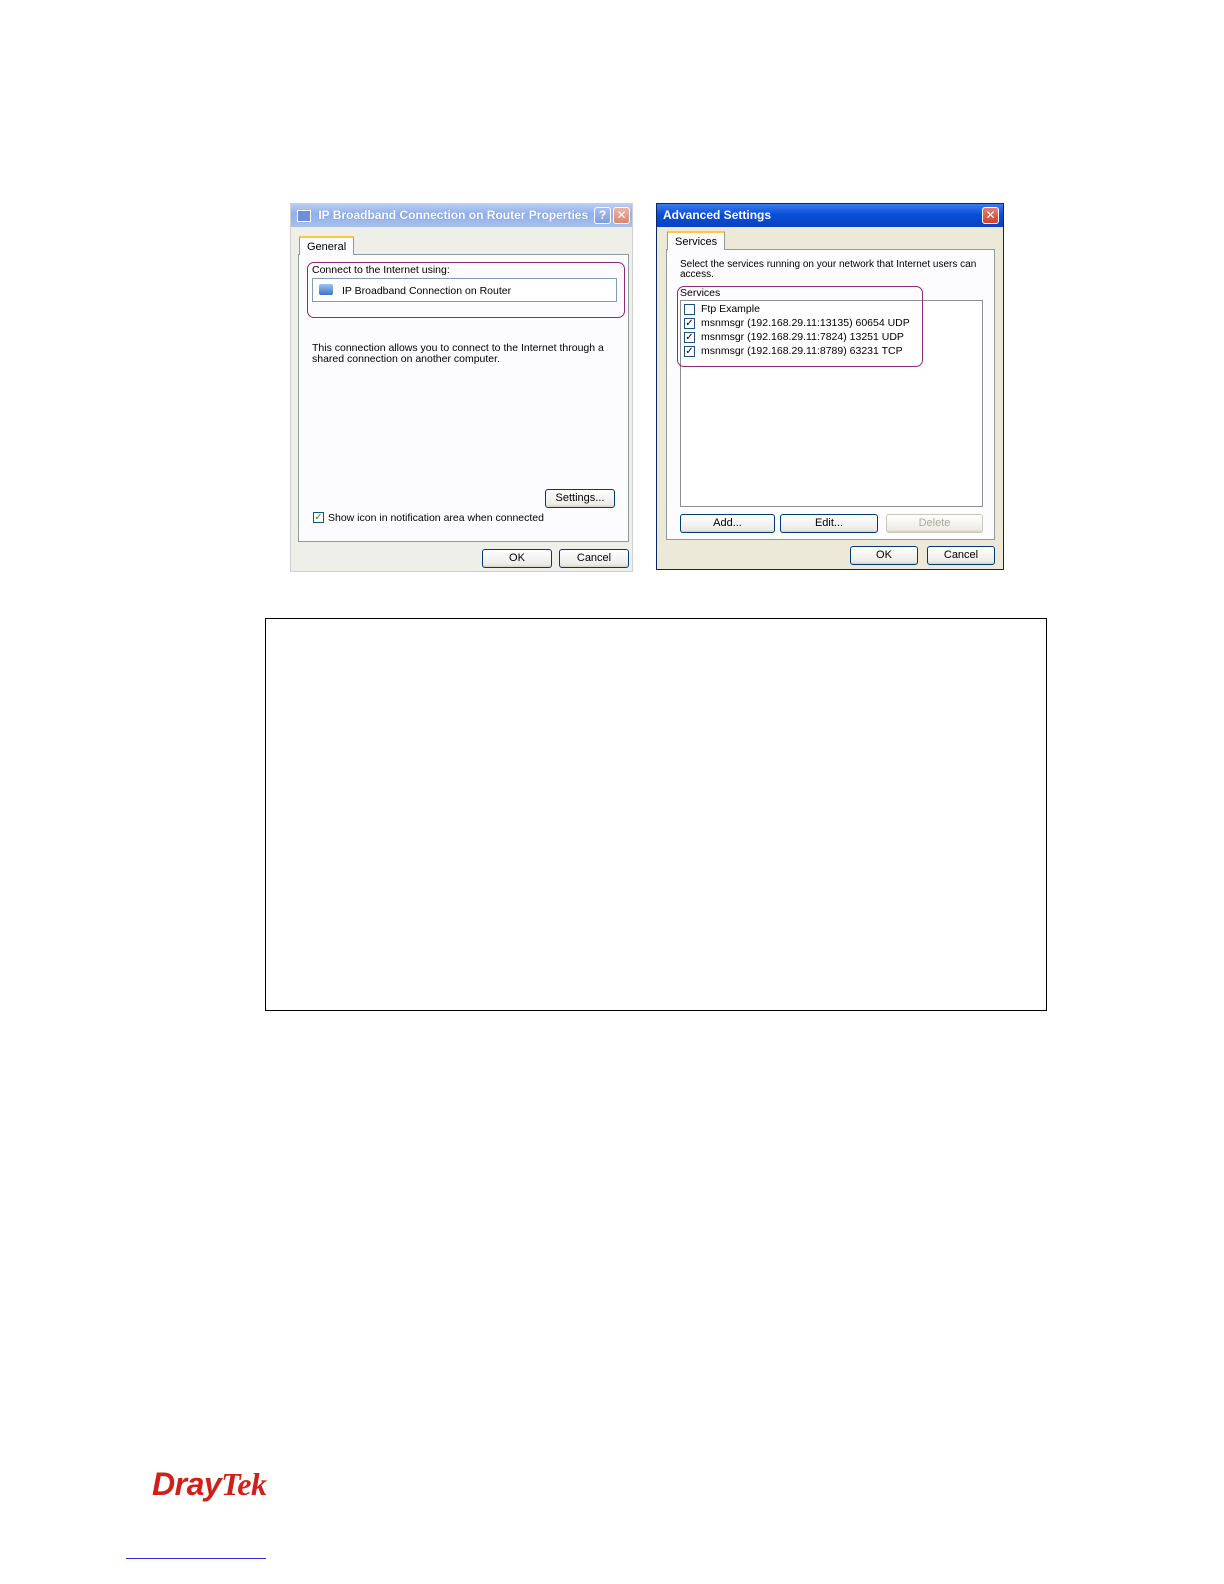 The height and width of the screenshot is (1584, 1224). What do you see at coordinates (304, 215) in the screenshot?
I see `network-connection-icon` at bounding box center [304, 215].